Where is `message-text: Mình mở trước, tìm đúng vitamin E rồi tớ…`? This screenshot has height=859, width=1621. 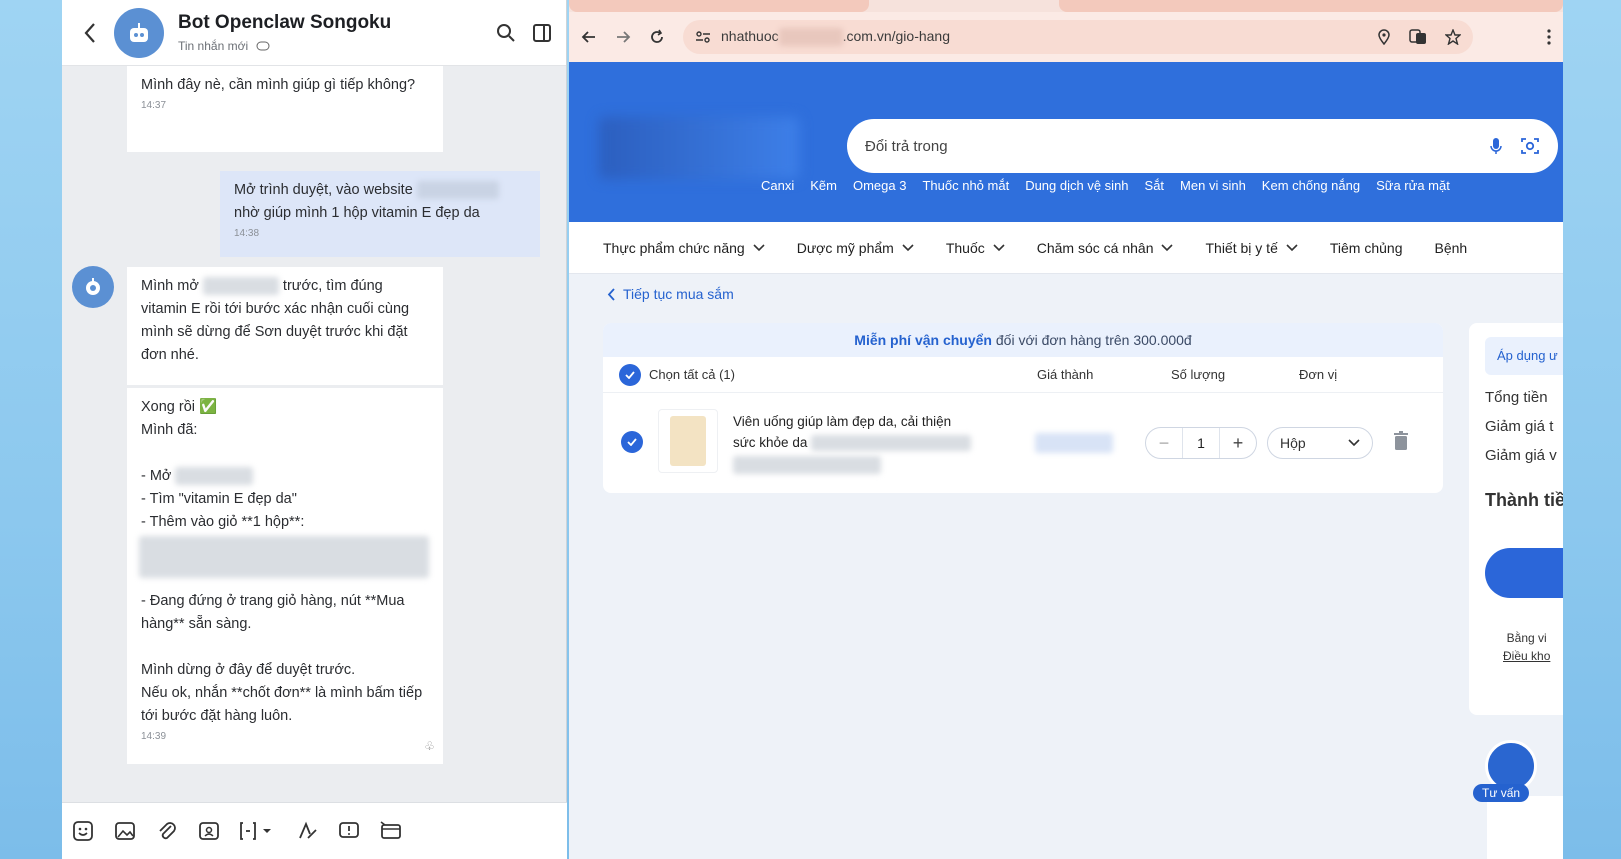
message-text: Mình mở trước, tìm đúng vitamin E rồi tớ… is located at coordinates (285, 321).